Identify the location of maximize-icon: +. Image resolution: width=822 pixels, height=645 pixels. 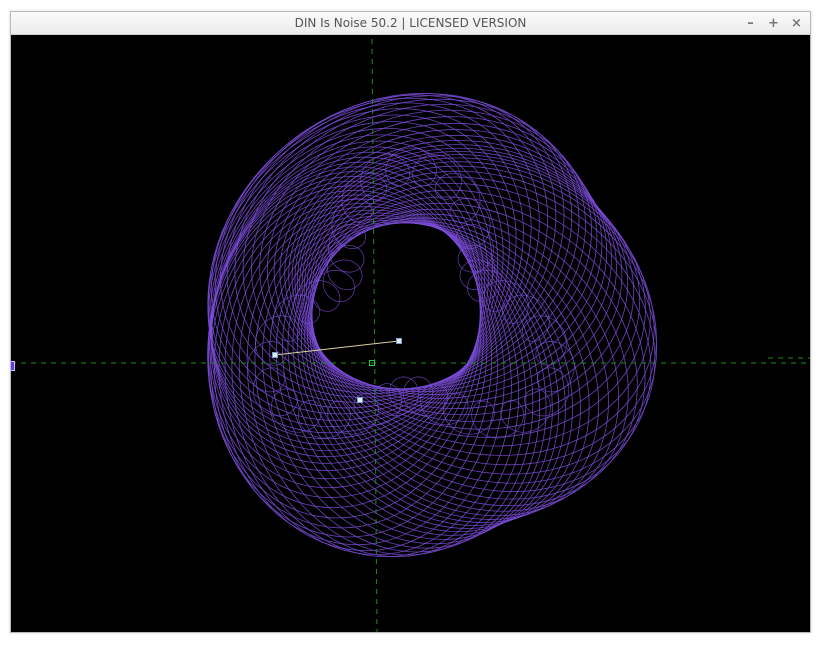
(773, 23).